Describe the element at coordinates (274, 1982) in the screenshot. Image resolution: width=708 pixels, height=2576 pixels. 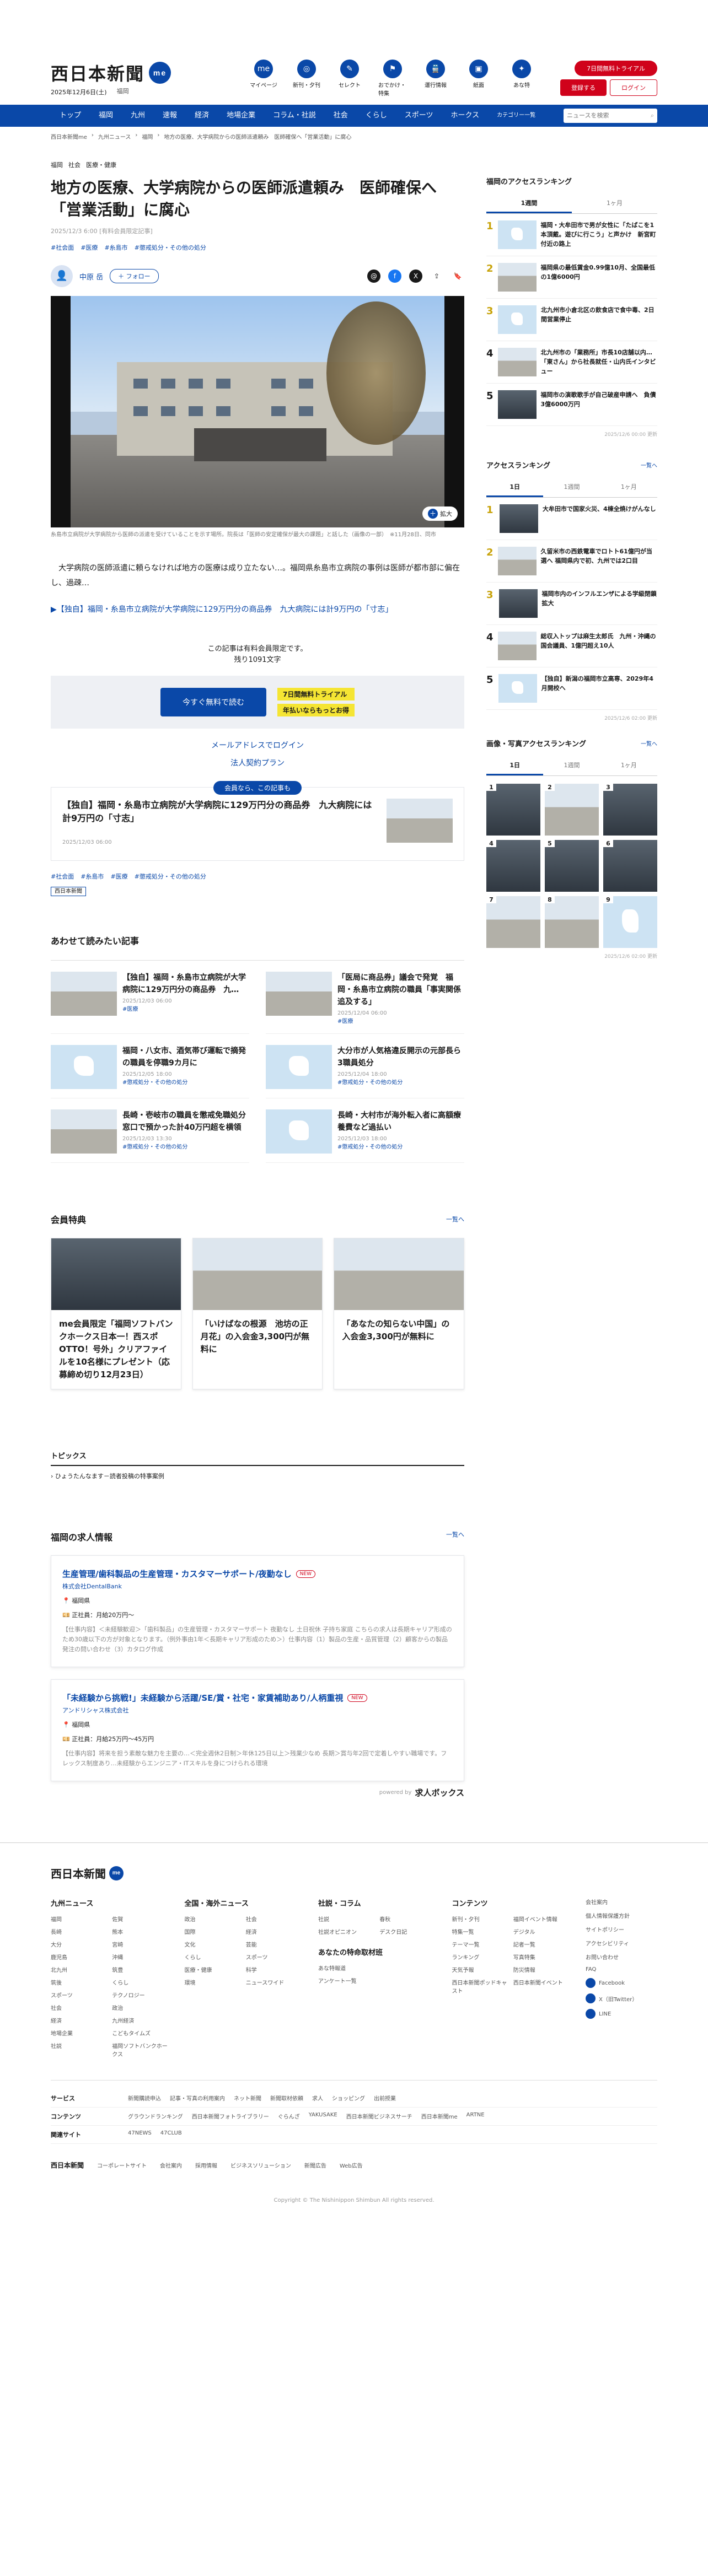
I see `footer-link: ニュースワイド` at that location.